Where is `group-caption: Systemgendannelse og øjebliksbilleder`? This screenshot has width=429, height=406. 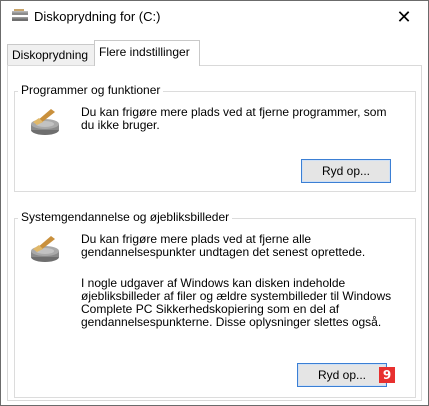
group-caption: Systemgendannelse og øjebliksbilleder is located at coordinates (125, 217).